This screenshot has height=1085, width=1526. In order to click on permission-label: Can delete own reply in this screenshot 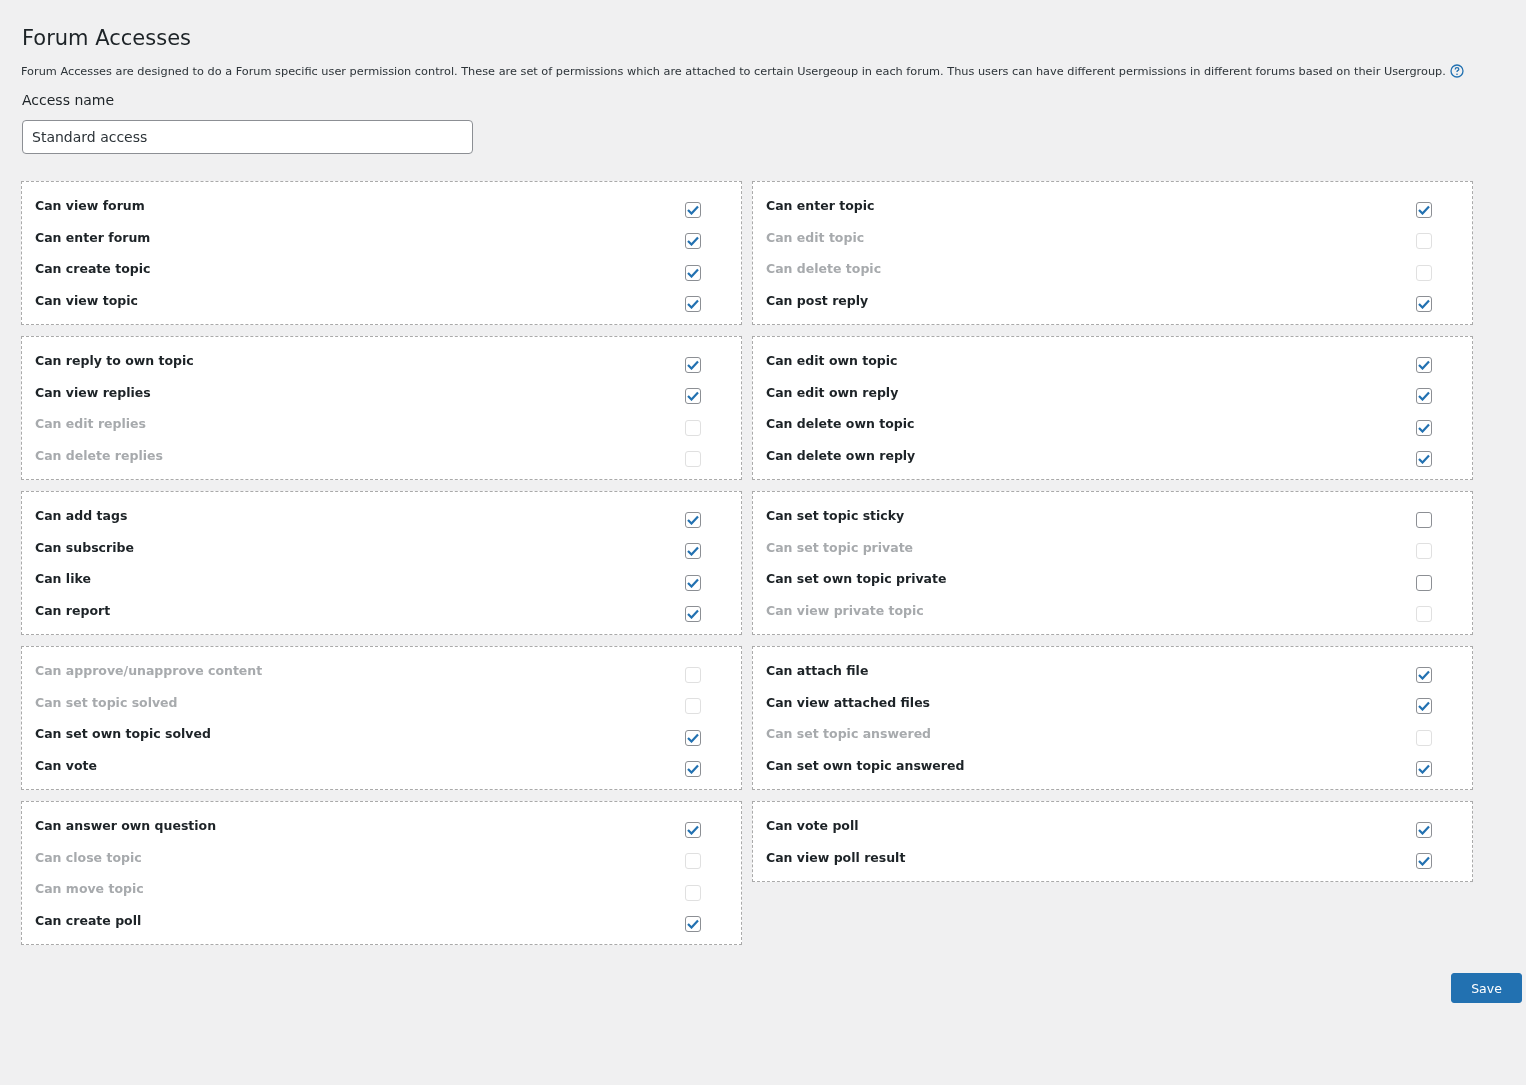, I will do `click(841, 455)`.